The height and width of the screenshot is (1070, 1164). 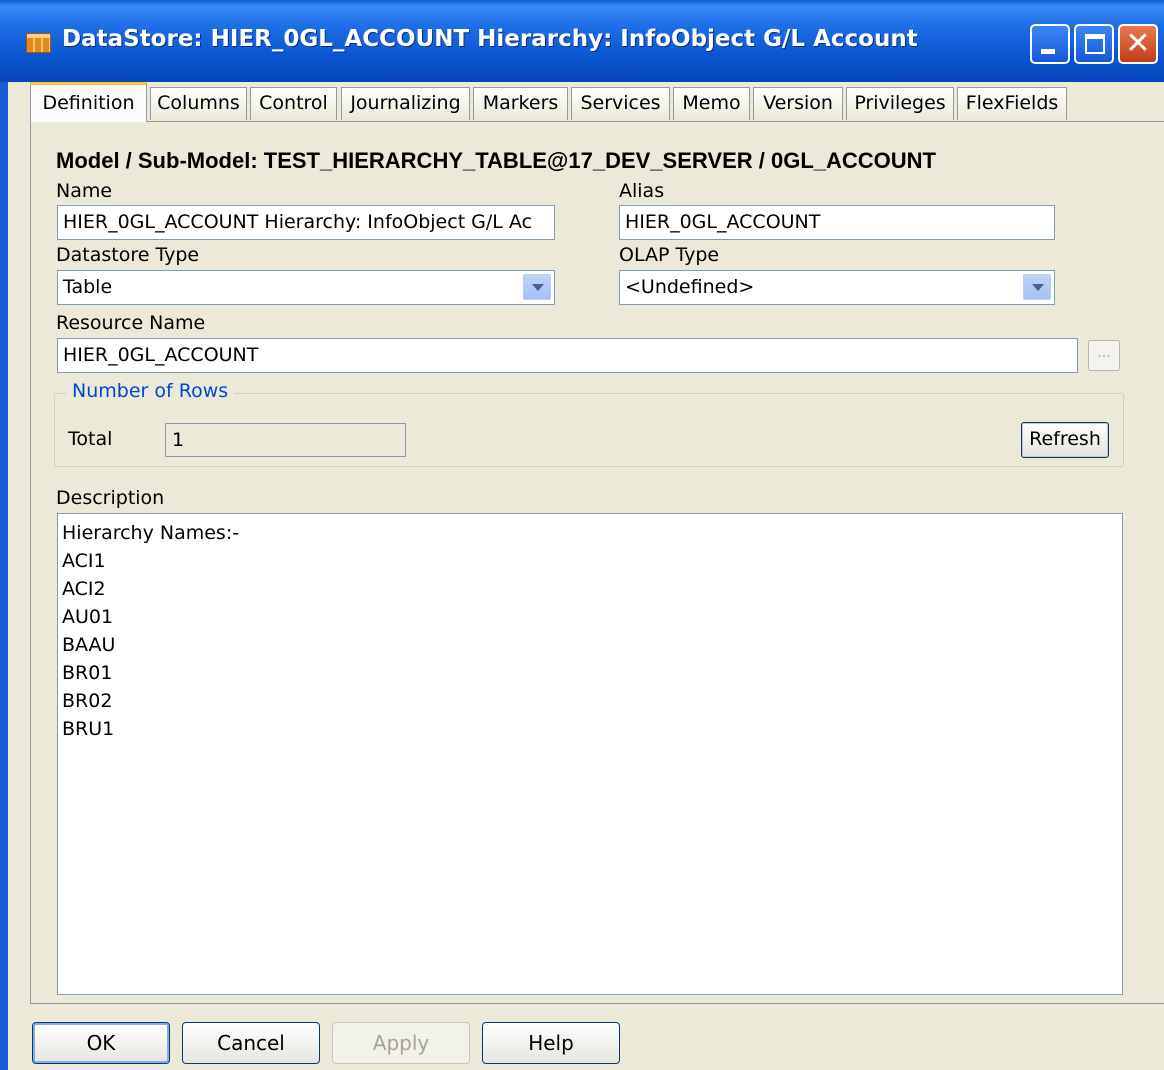 What do you see at coordinates (87, 701) in the screenshot?
I see `description-line: BR02` at bounding box center [87, 701].